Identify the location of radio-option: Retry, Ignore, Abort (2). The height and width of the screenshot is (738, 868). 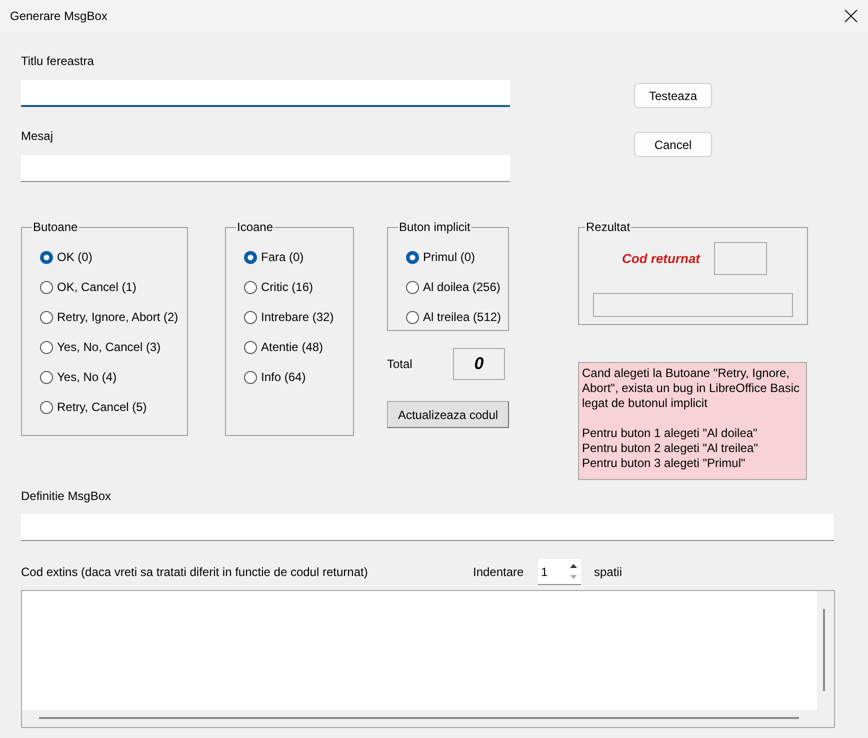
(113, 317).